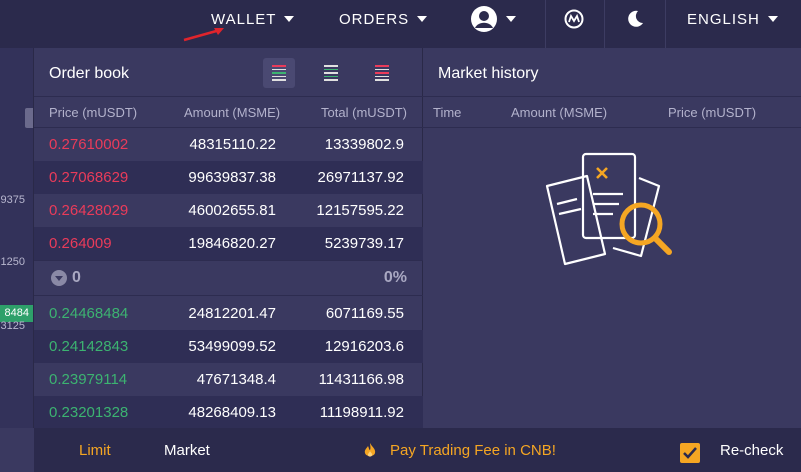 This screenshot has width=801, height=472. What do you see at coordinates (608, 209) in the screenshot?
I see `empty-history-illustration-icon` at bounding box center [608, 209].